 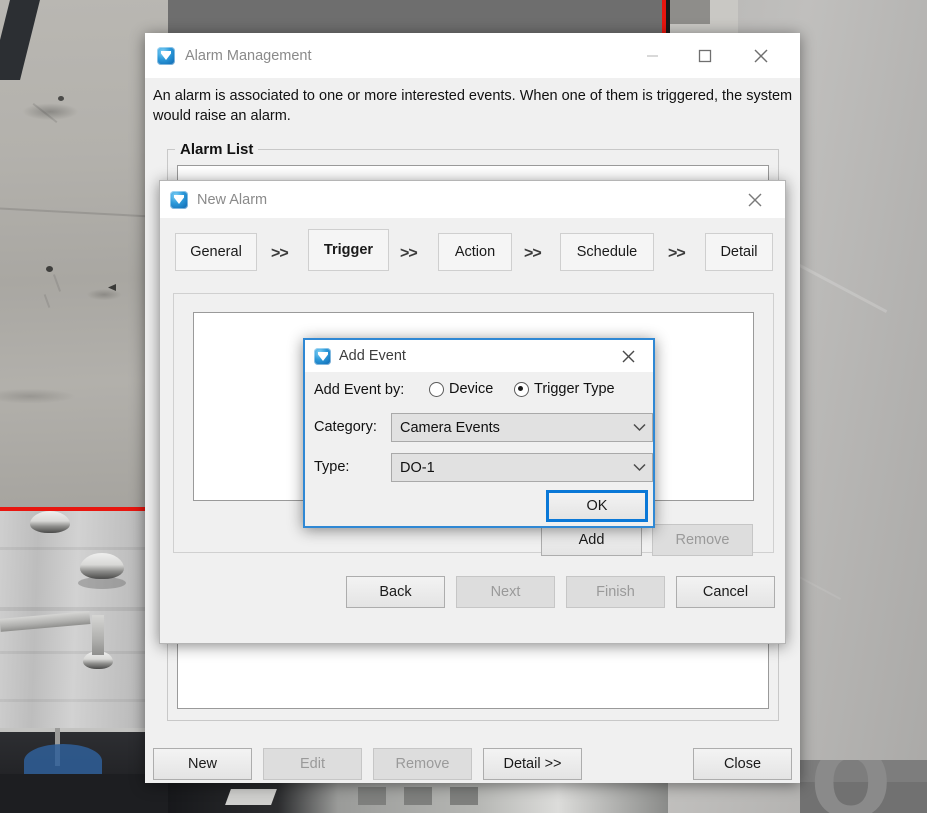 I want to click on step-detail-label: Detail, so click(x=739, y=252).